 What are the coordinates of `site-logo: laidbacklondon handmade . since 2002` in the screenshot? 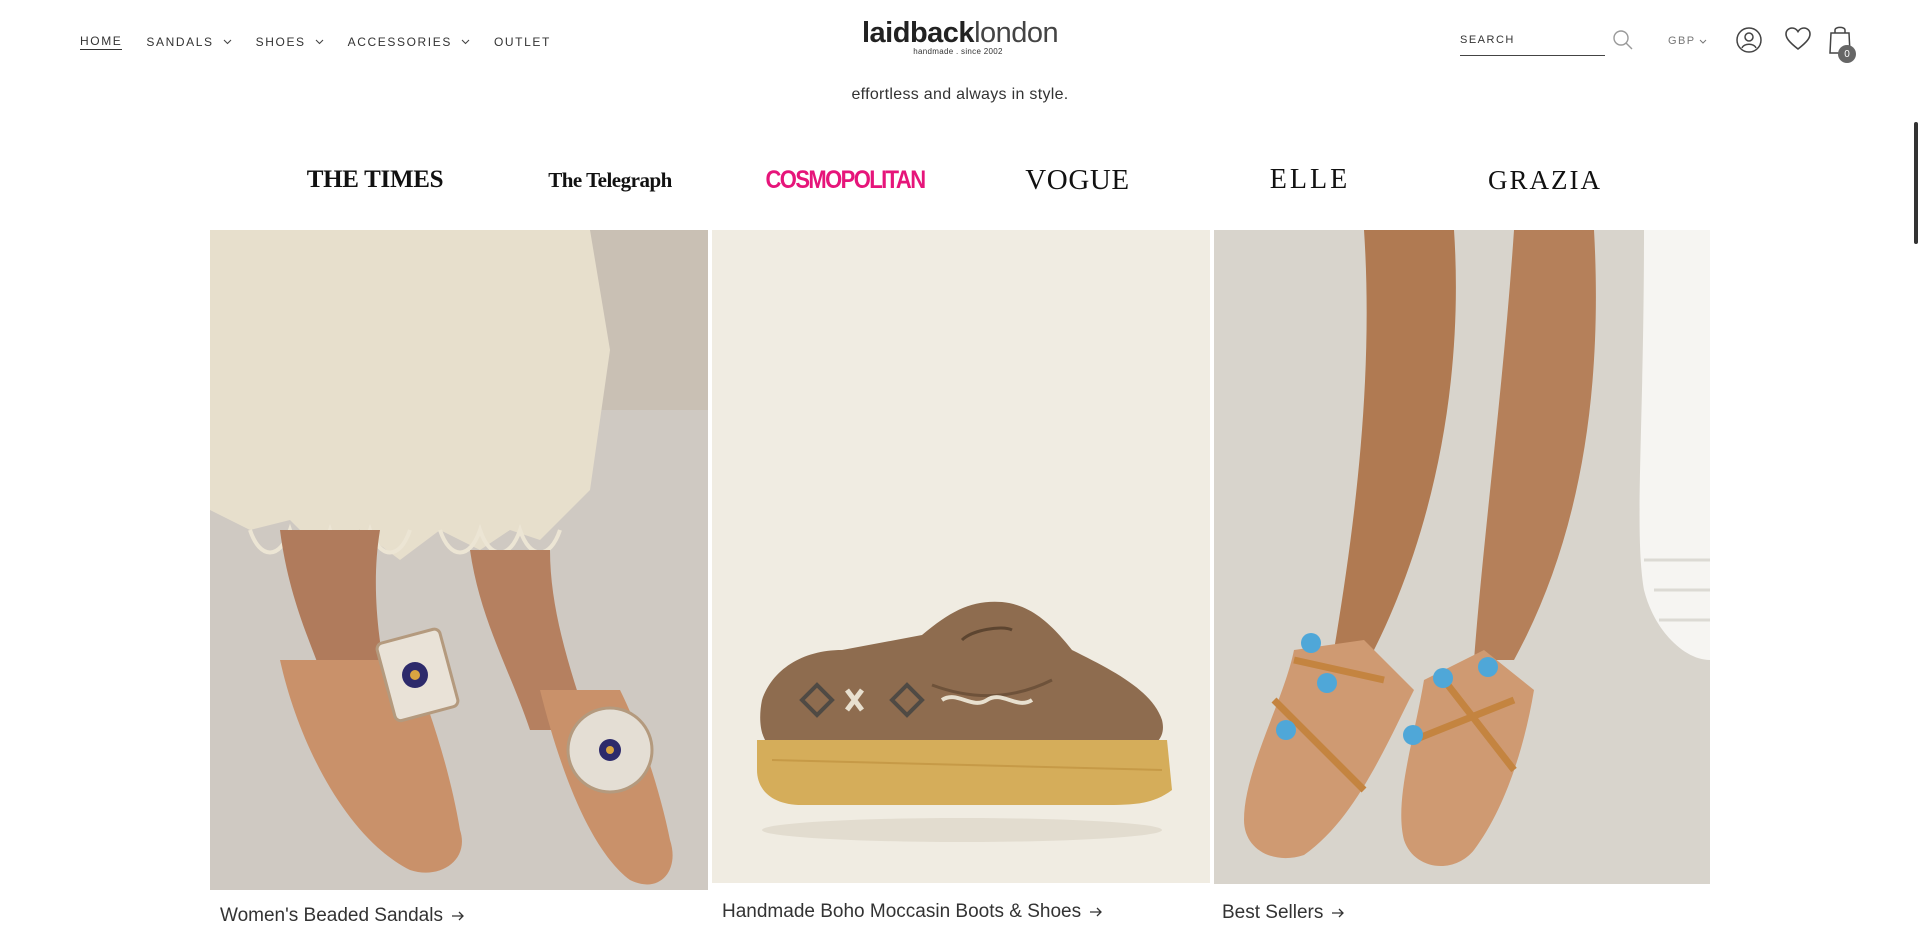 It's located at (960, 36).